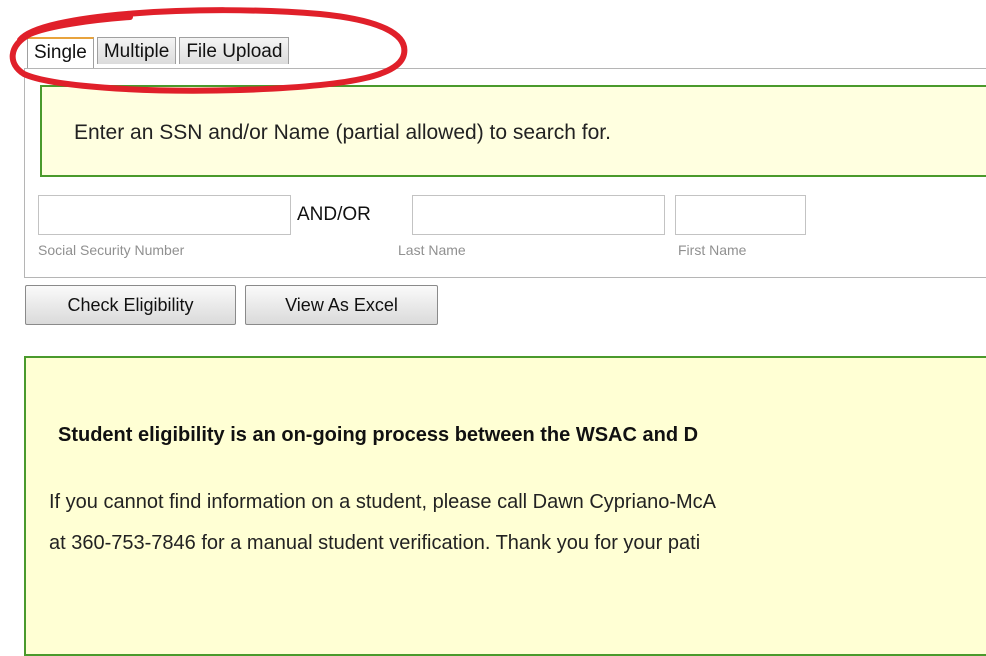 Image resolution: width=986 pixels, height=656 pixels. I want to click on check-eligibility-button: Check Eligibility, so click(130, 305).